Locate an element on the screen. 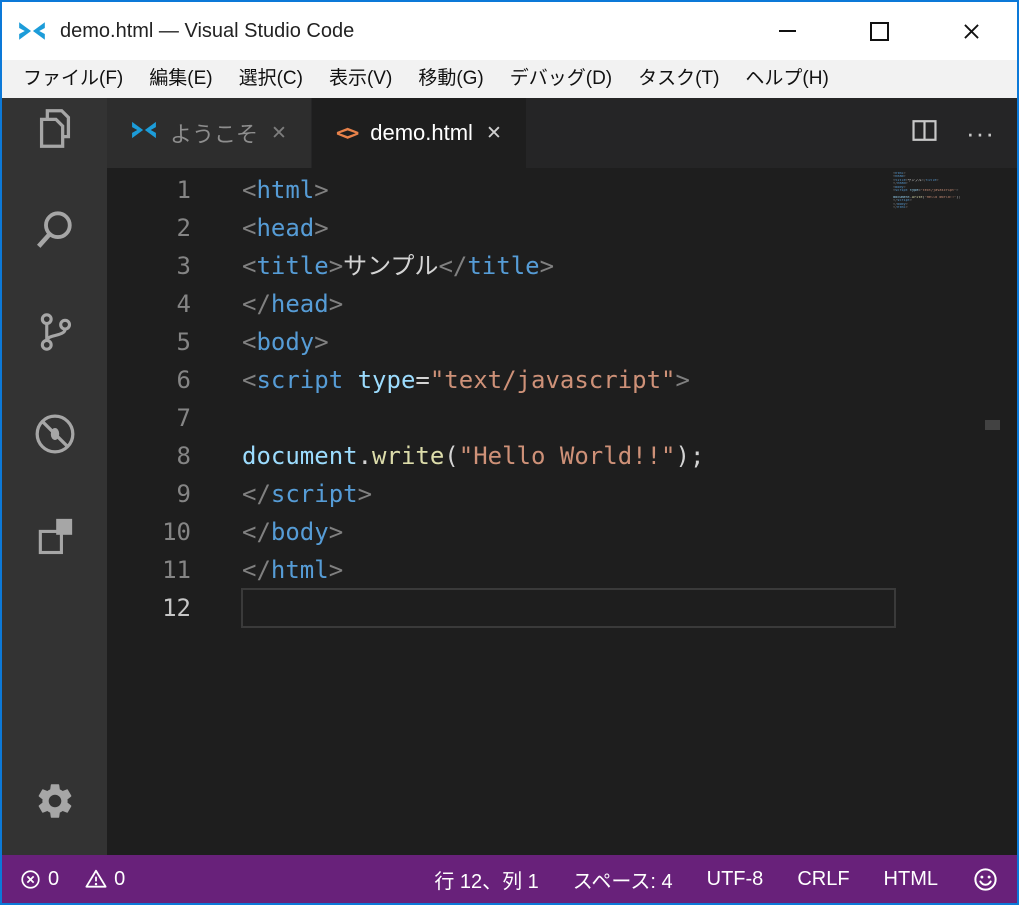 This screenshot has height=905, width=1019. menu-help: ヘルプ(H) is located at coordinates (786, 79).